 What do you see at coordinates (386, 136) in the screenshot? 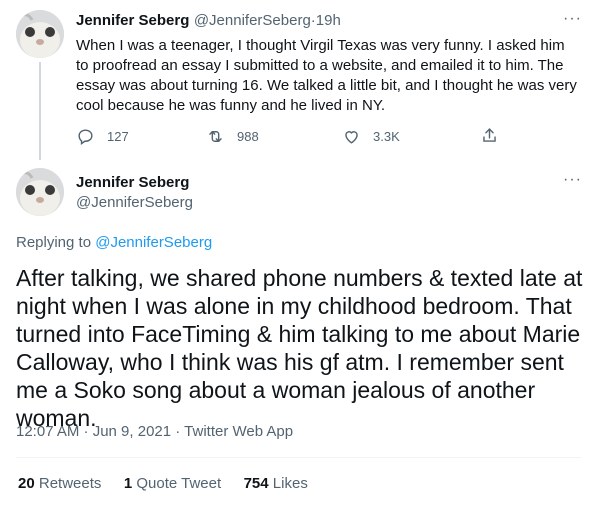
I see `like-count: 3.3K` at bounding box center [386, 136].